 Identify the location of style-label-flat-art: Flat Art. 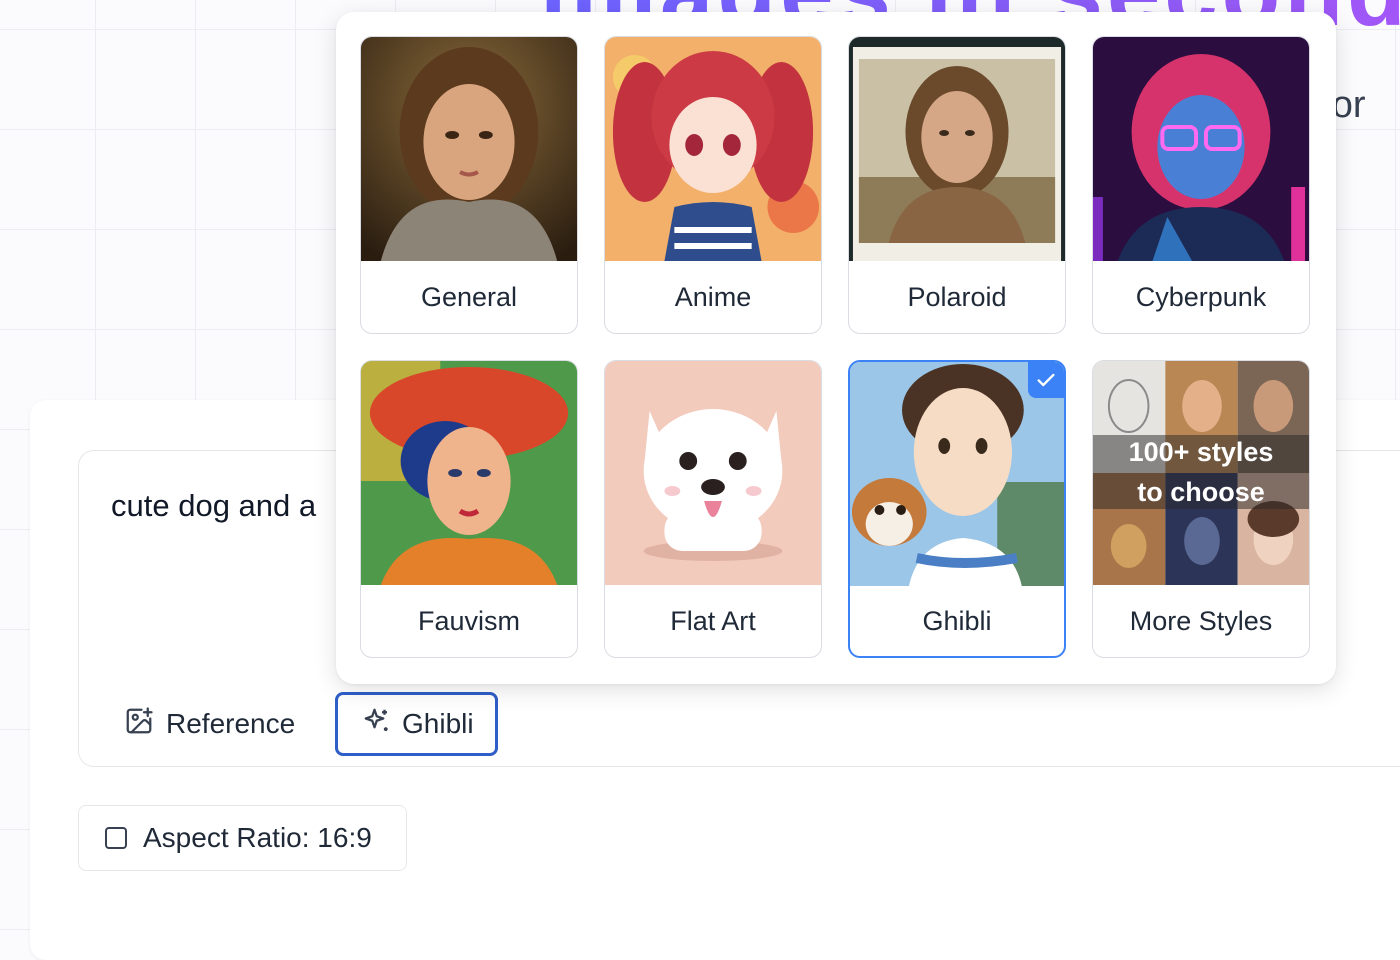
(713, 620).